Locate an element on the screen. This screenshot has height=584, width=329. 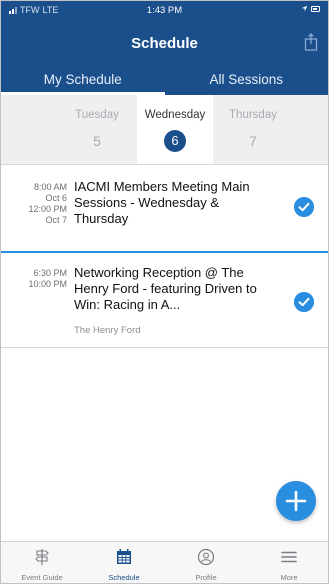
nav-label: More is located at coordinates (289, 577).